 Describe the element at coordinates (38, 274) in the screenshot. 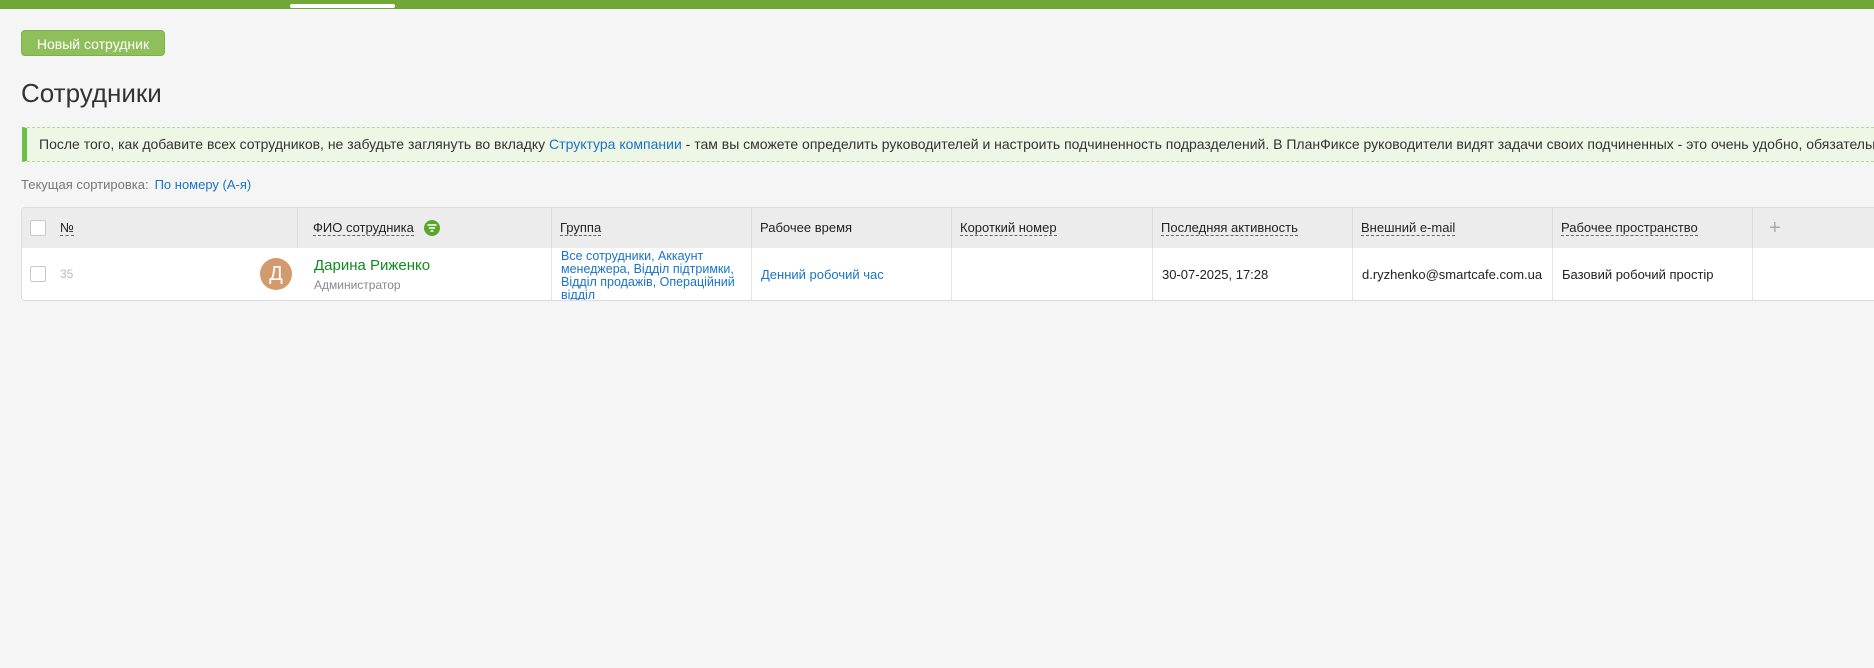

I see `row-checkbox` at that location.